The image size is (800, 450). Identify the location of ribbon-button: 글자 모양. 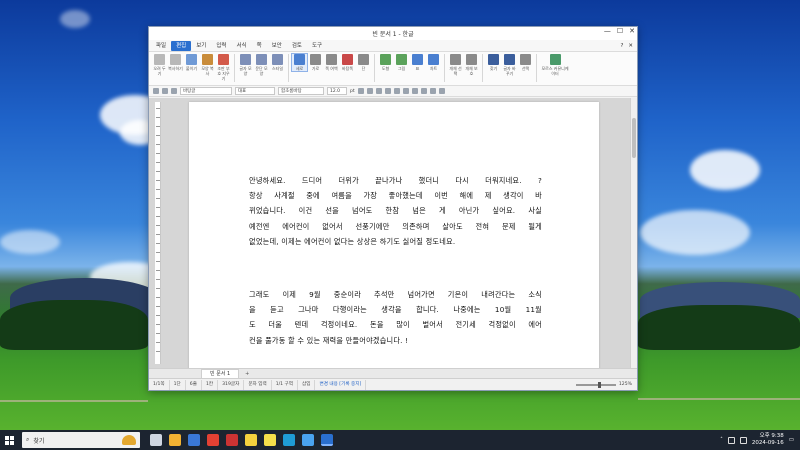
(245, 65).